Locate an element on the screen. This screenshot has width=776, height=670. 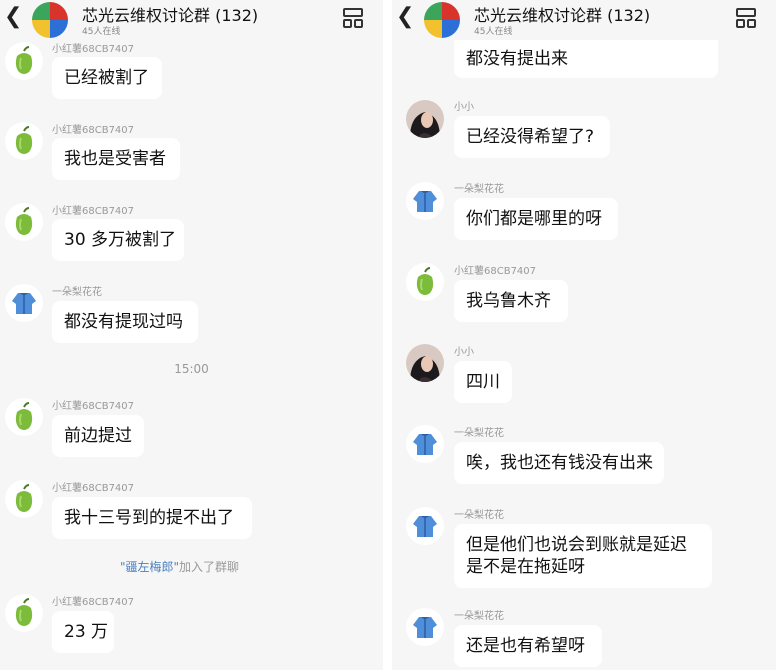
message-bubble: 23 万 is located at coordinates (83, 632).